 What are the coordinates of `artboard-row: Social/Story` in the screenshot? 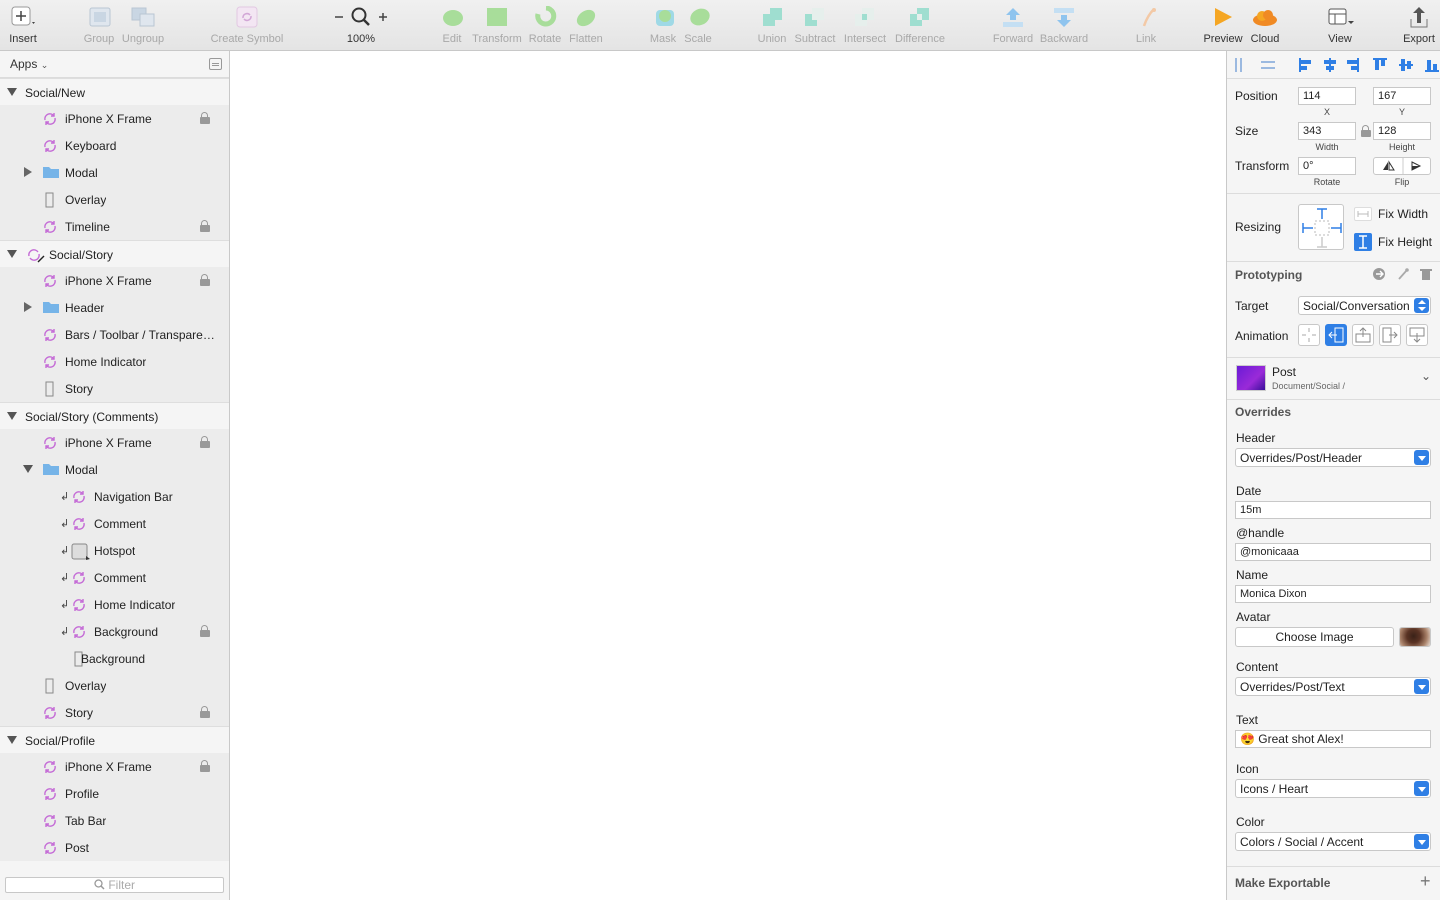 It's located at (114, 253).